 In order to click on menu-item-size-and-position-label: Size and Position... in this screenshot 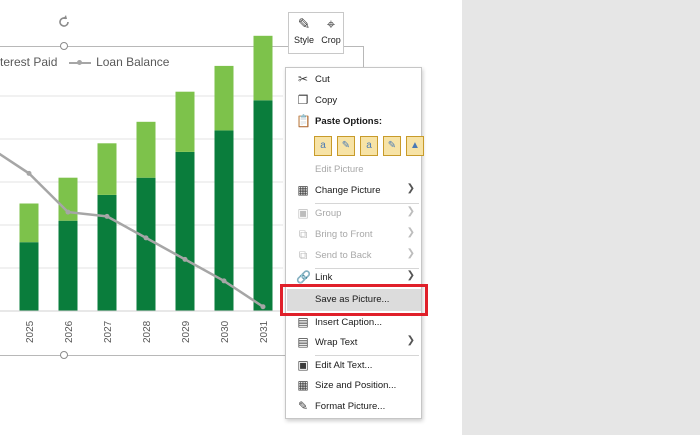, I will do `click(356, 385)`.